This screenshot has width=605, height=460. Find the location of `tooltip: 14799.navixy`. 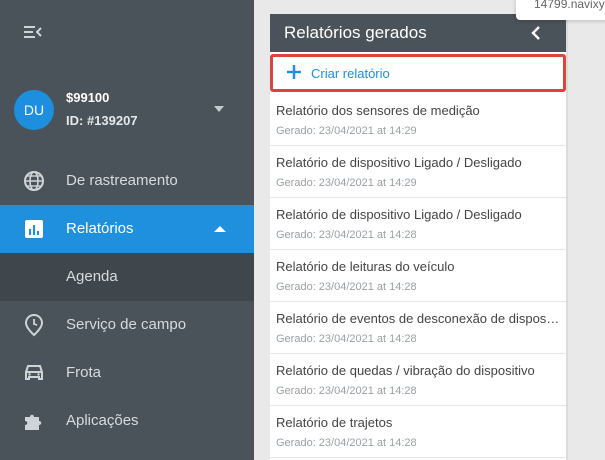

tooltip: 14799.navixy is located at coordinates (560, 10).